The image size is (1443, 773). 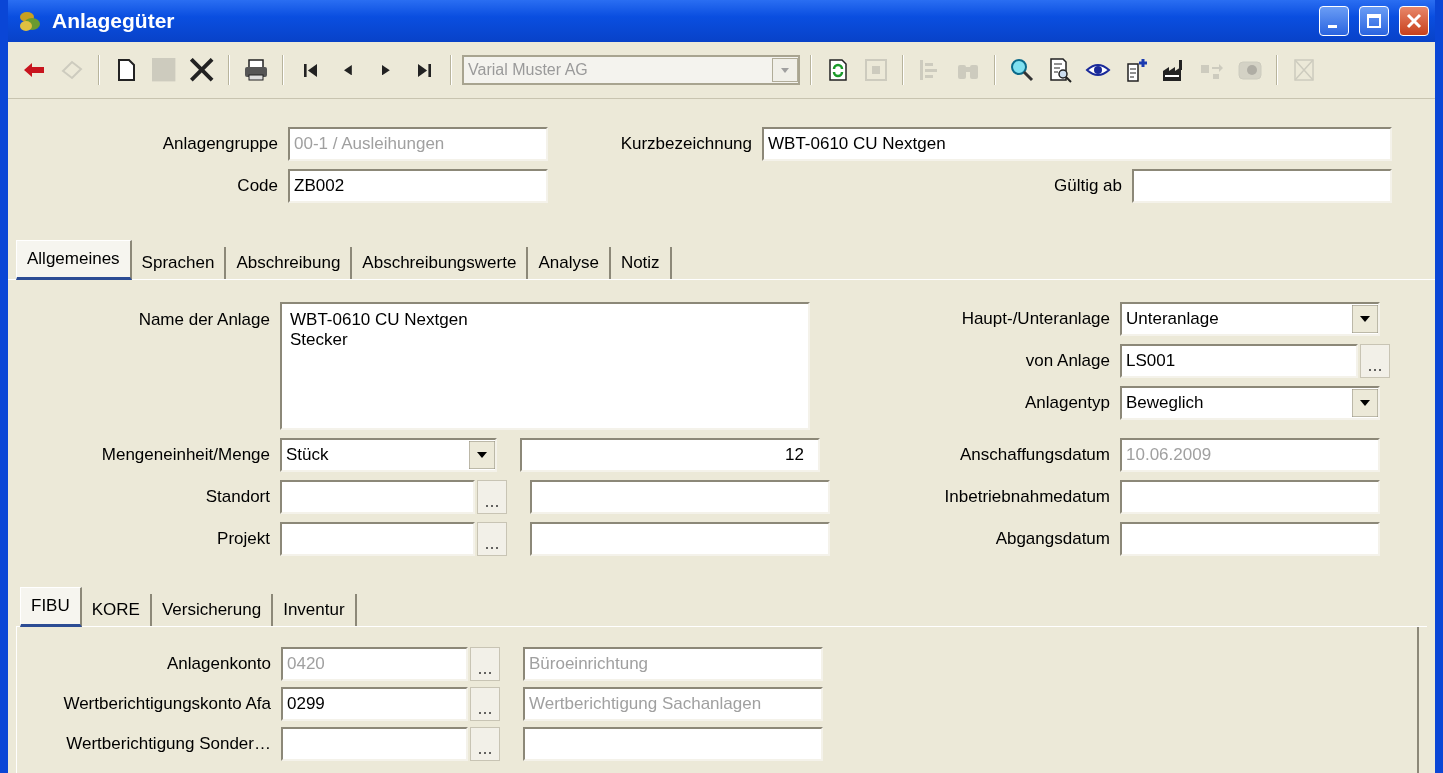 What do you see at coordinates (218, 664) in the screenshot?
I see `field-label: Anlagenkonto` at bounding box center [218, 664].